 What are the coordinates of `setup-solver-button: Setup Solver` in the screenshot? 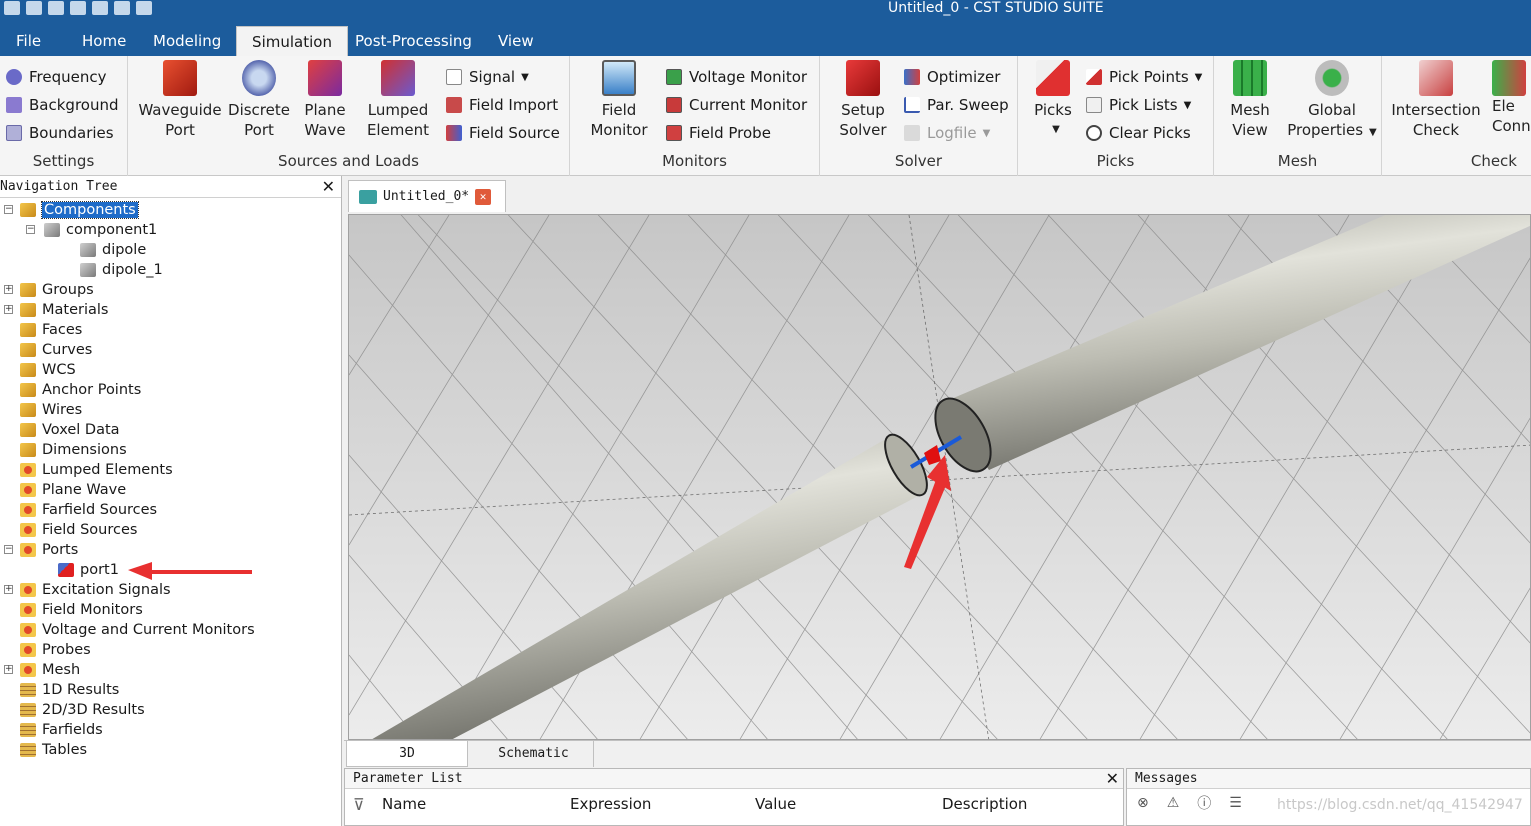 It's located at (863, 100).